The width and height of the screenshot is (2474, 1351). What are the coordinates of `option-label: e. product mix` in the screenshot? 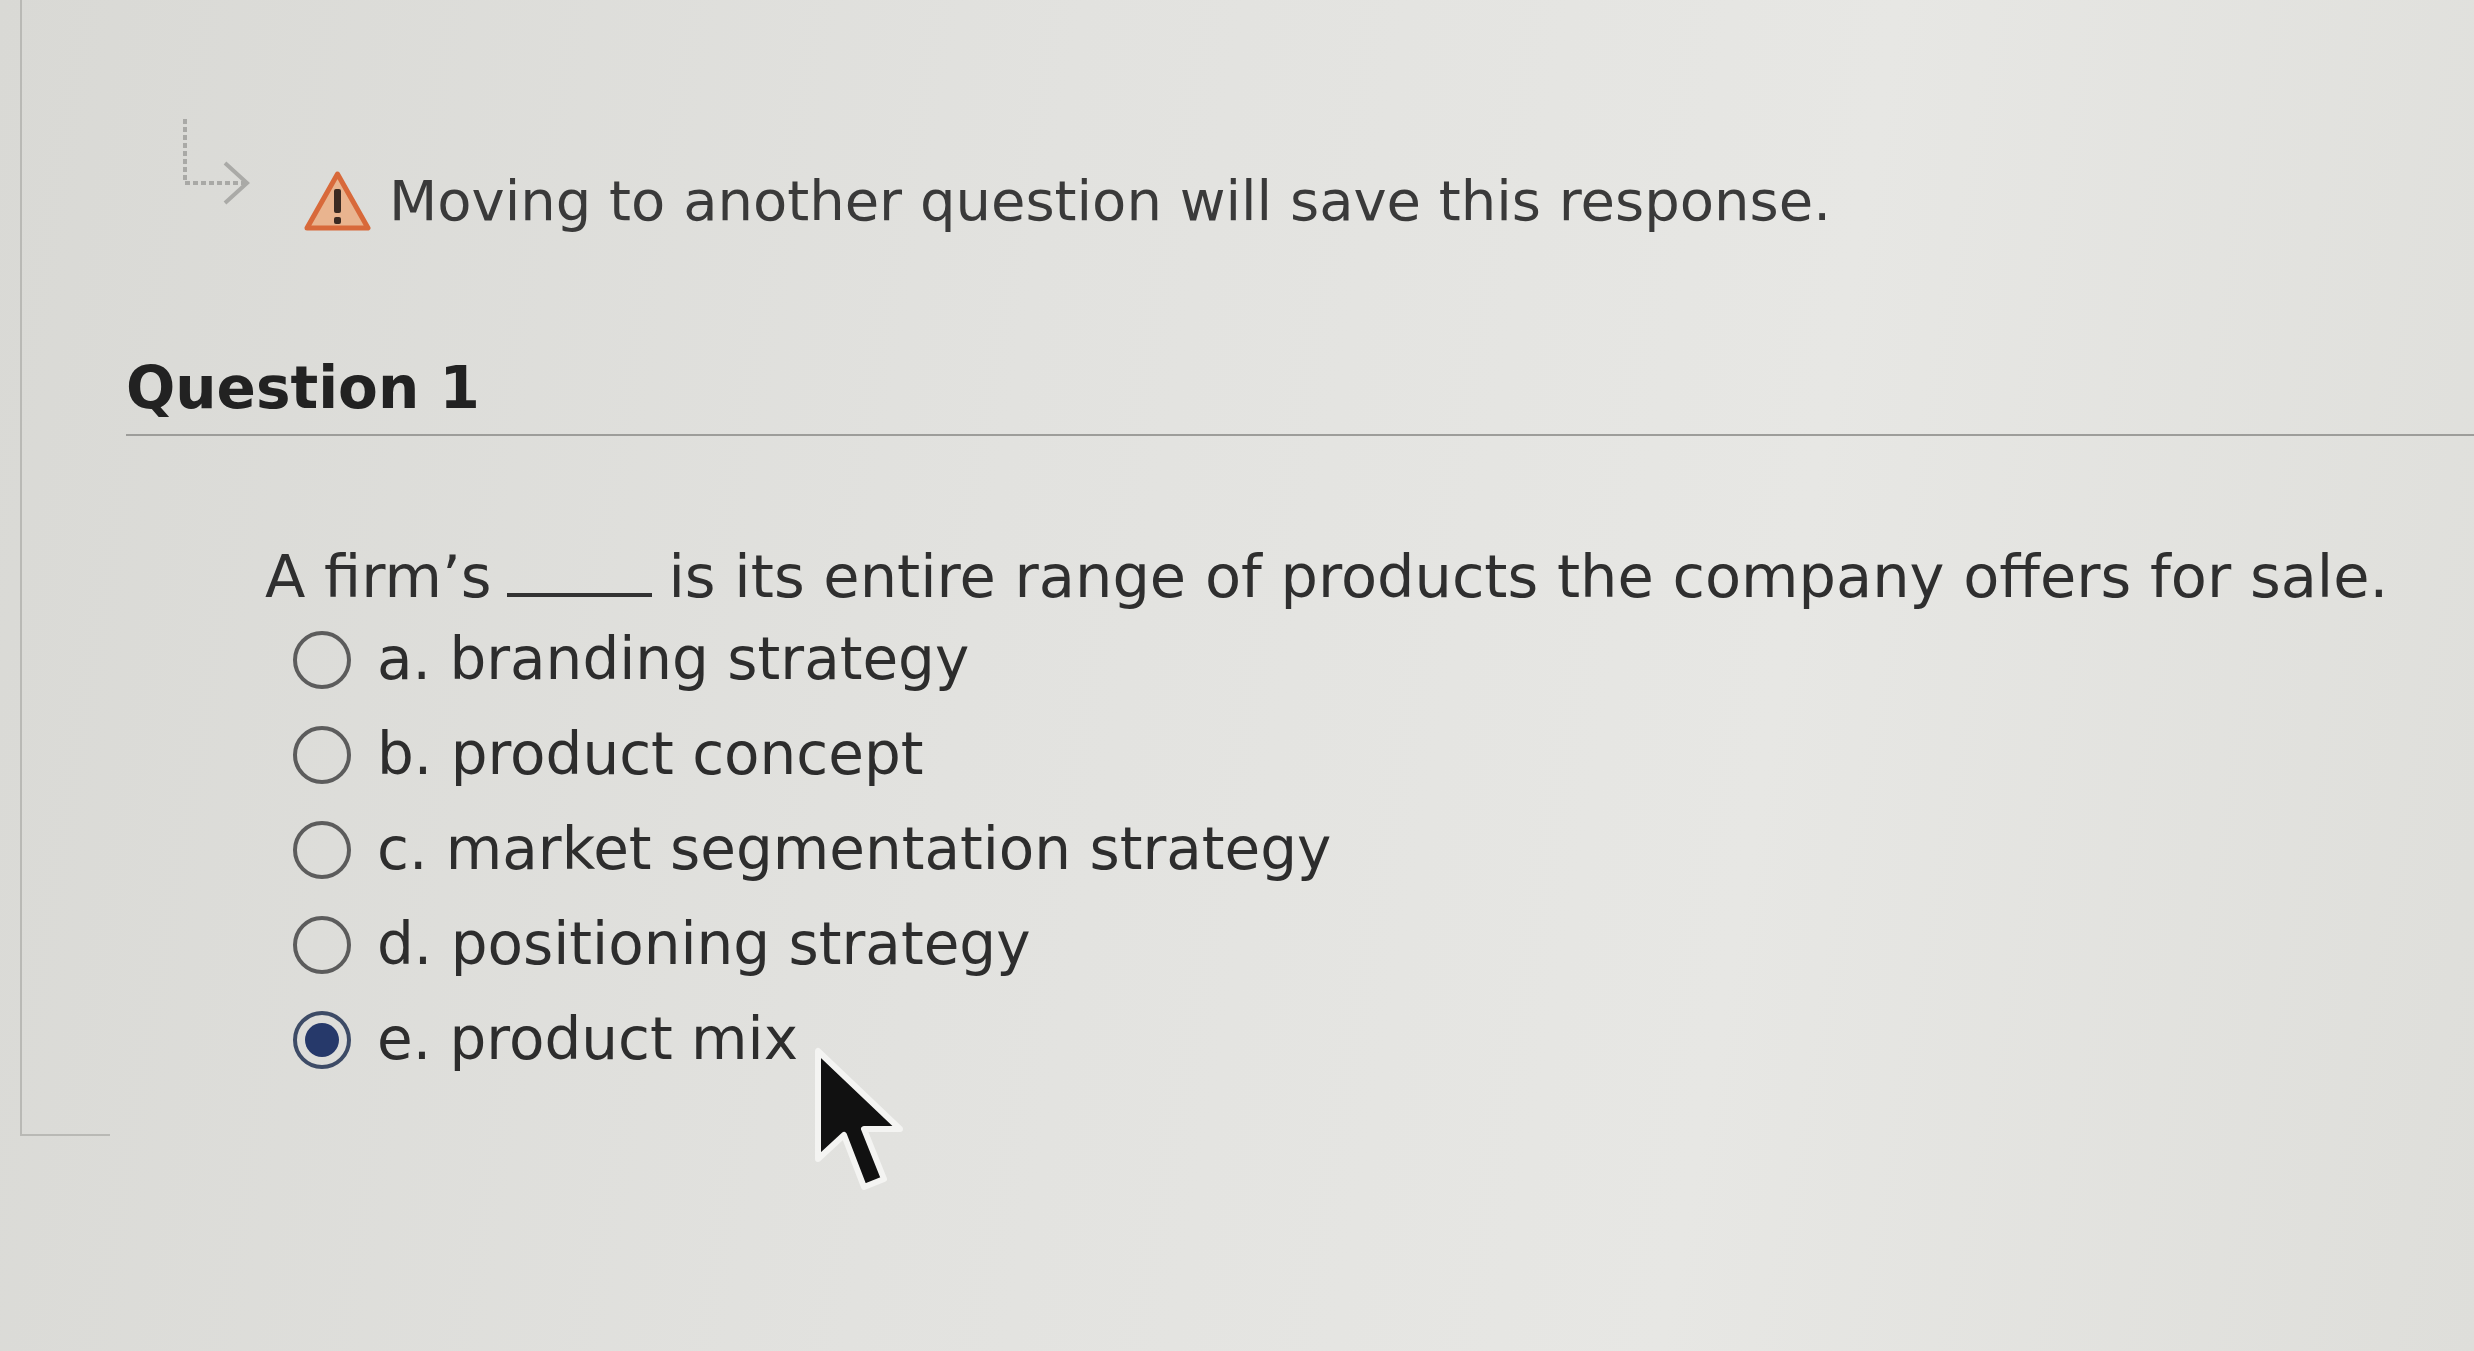 It's located at (587, 1040).